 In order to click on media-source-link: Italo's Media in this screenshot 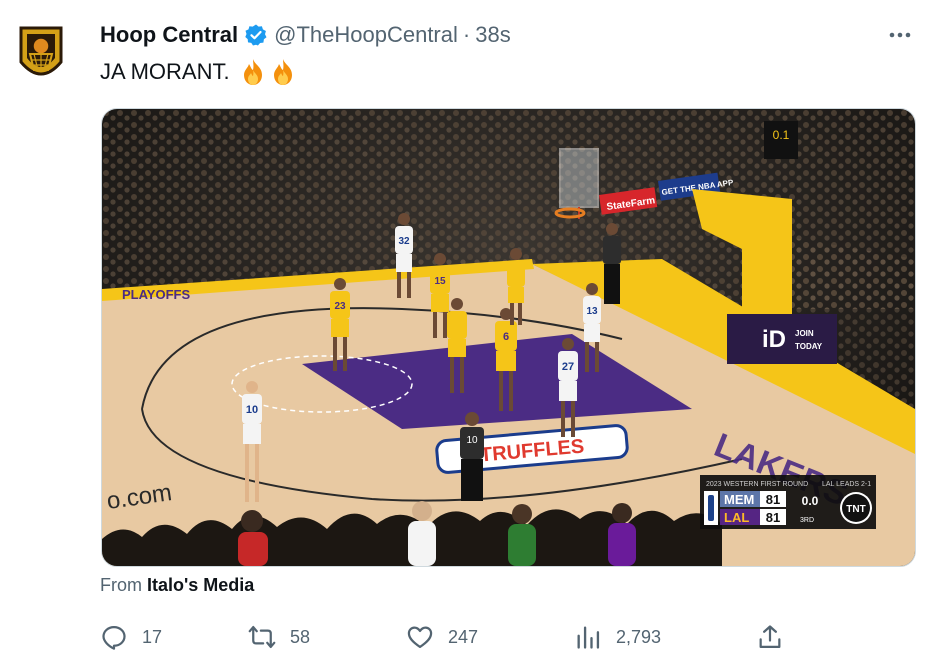, I will do `click(200, 585)`.